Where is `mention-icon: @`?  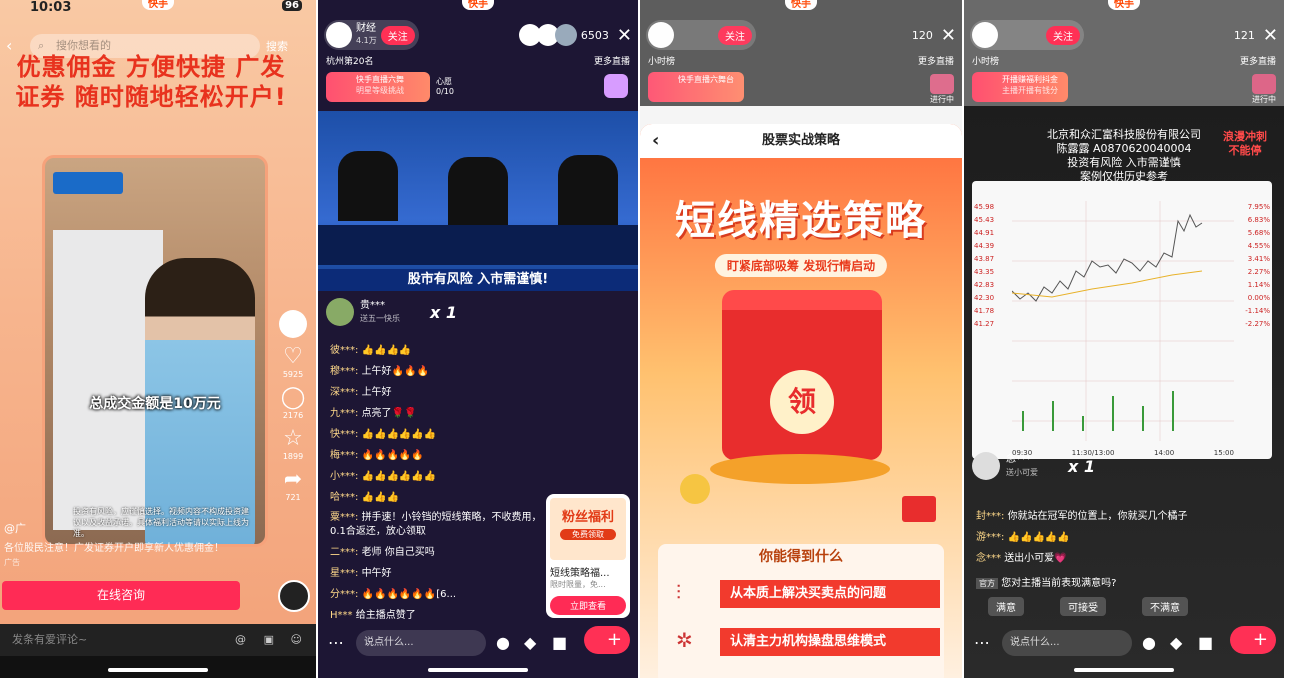
mention-icon: @ is located at coordinates (240, 640).